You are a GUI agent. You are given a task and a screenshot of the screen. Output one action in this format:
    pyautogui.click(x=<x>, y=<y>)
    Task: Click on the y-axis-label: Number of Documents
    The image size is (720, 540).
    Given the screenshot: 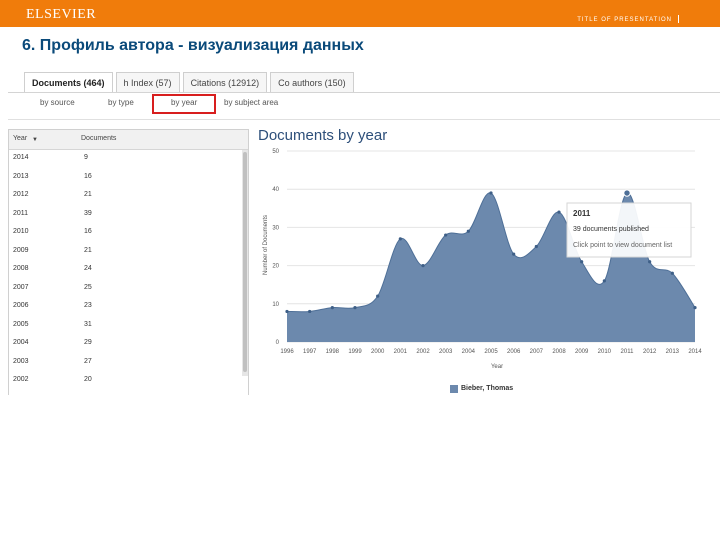 What is the action you would take?
    pyautogui.click(x=266, y=245)
    